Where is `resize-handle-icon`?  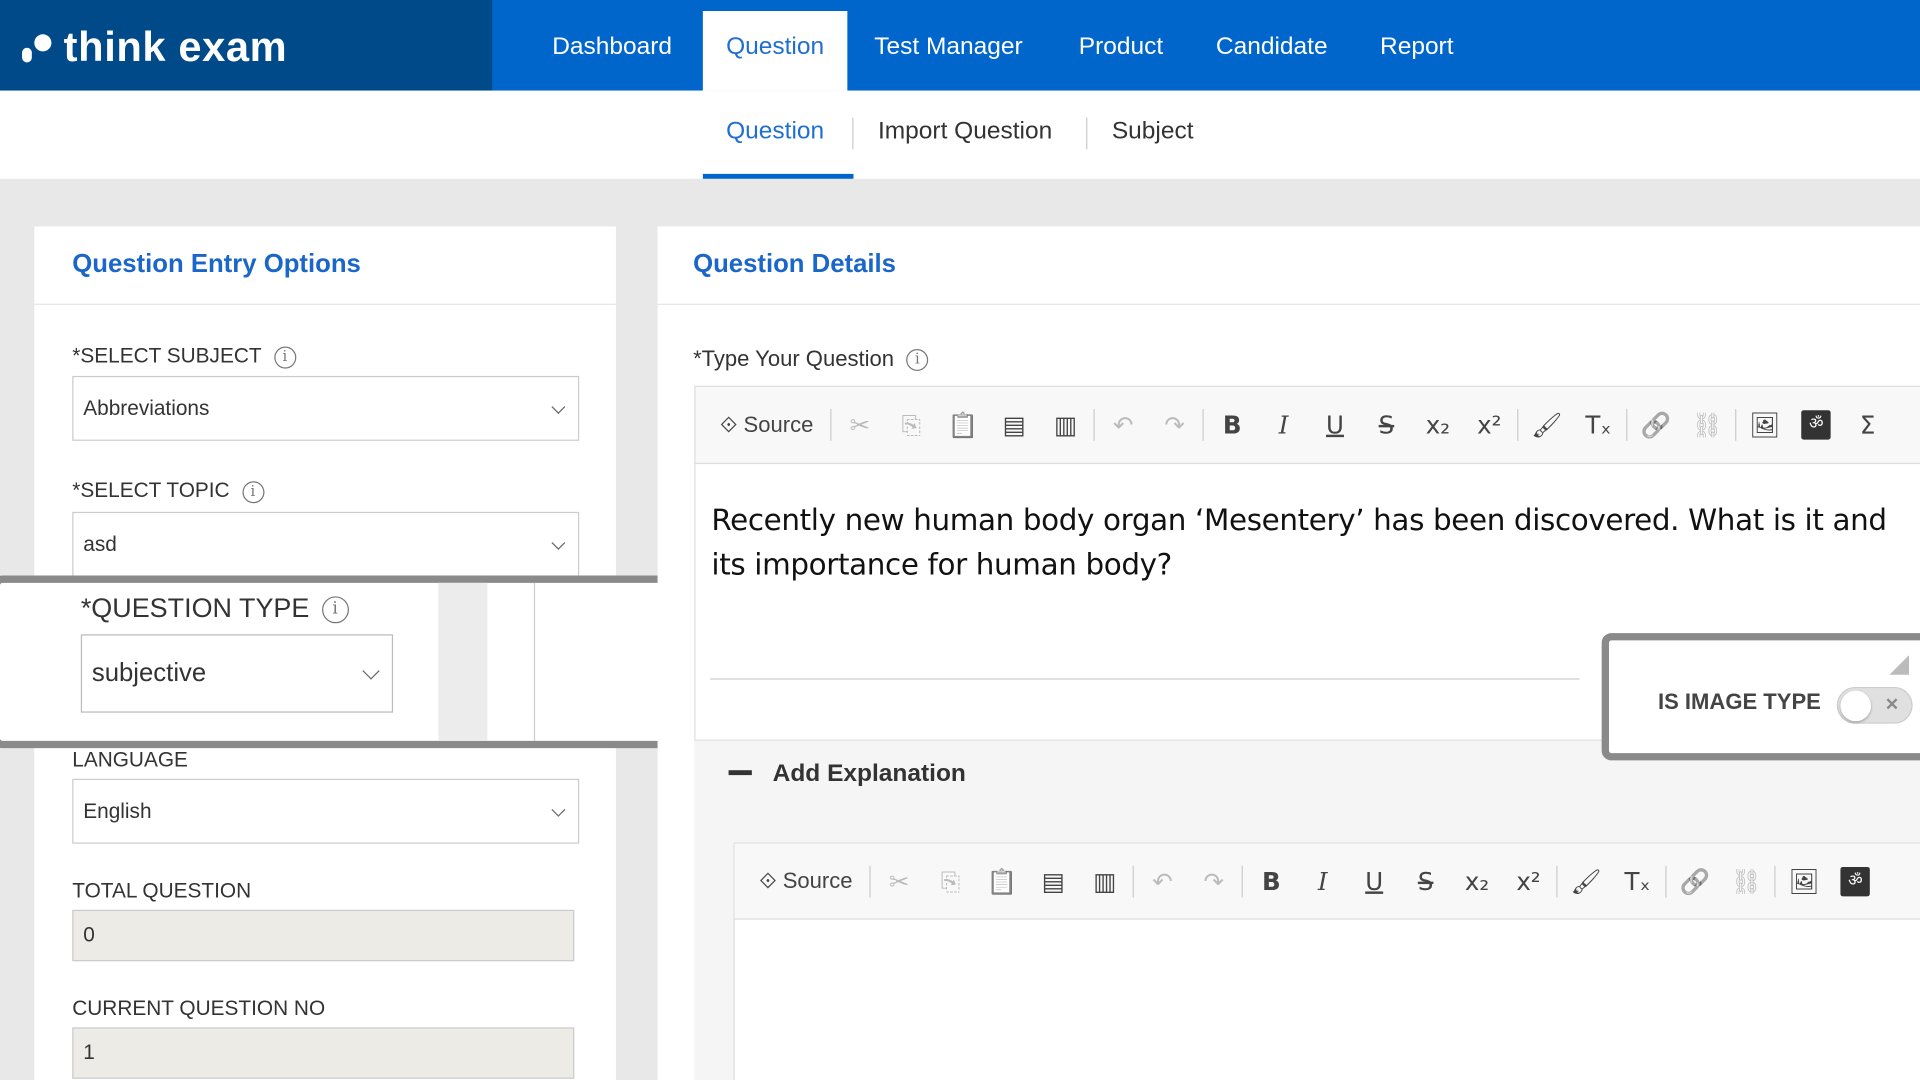 resize-handle-icon is located at coordinates (1899, 665).